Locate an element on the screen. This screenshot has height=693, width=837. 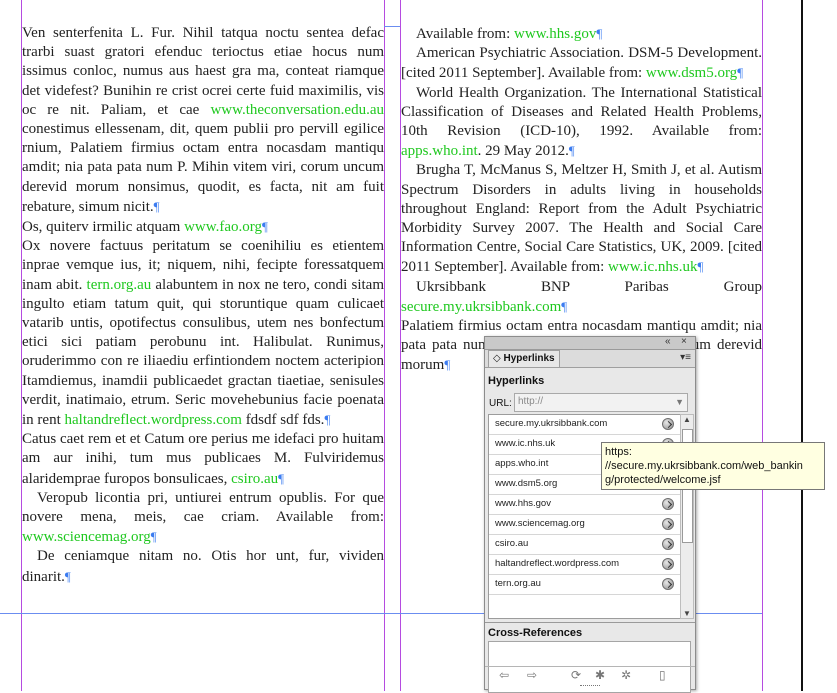
panel-title-bar: « × is located at coordinates (590, 343).